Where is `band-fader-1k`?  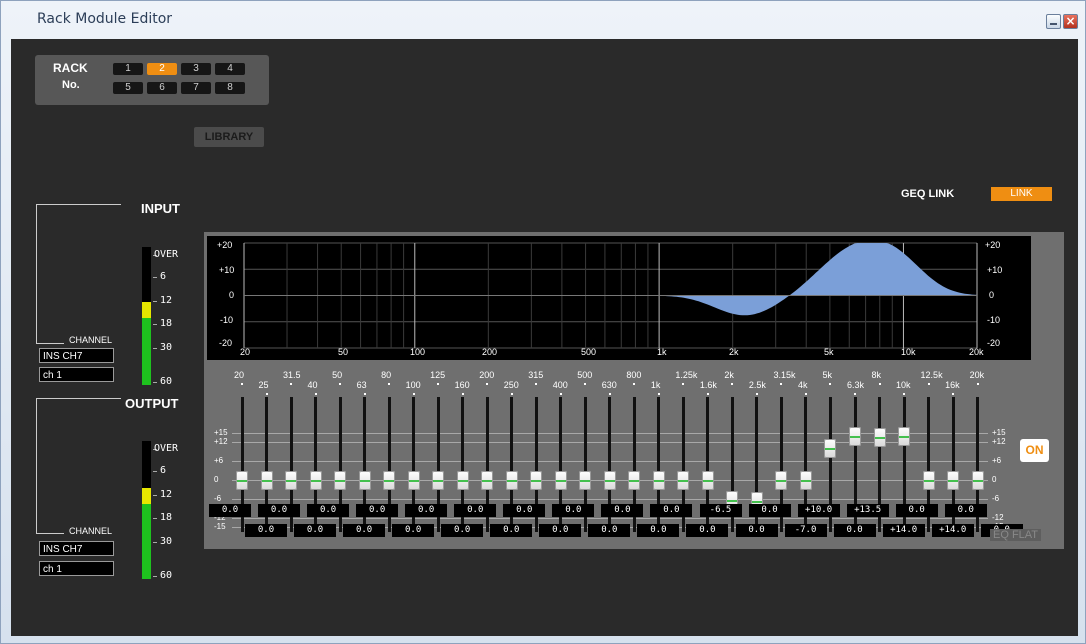
band-fader-1k is located at coordinates (658, 480).